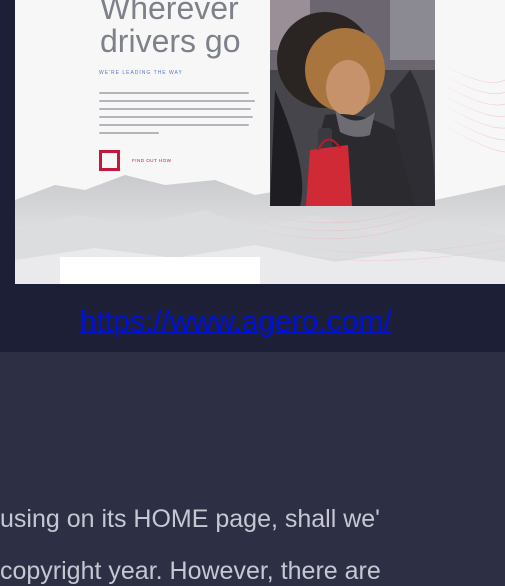  I want to click on paragraph-line-1: using on its HOME page, shall we', so click(190, 519).